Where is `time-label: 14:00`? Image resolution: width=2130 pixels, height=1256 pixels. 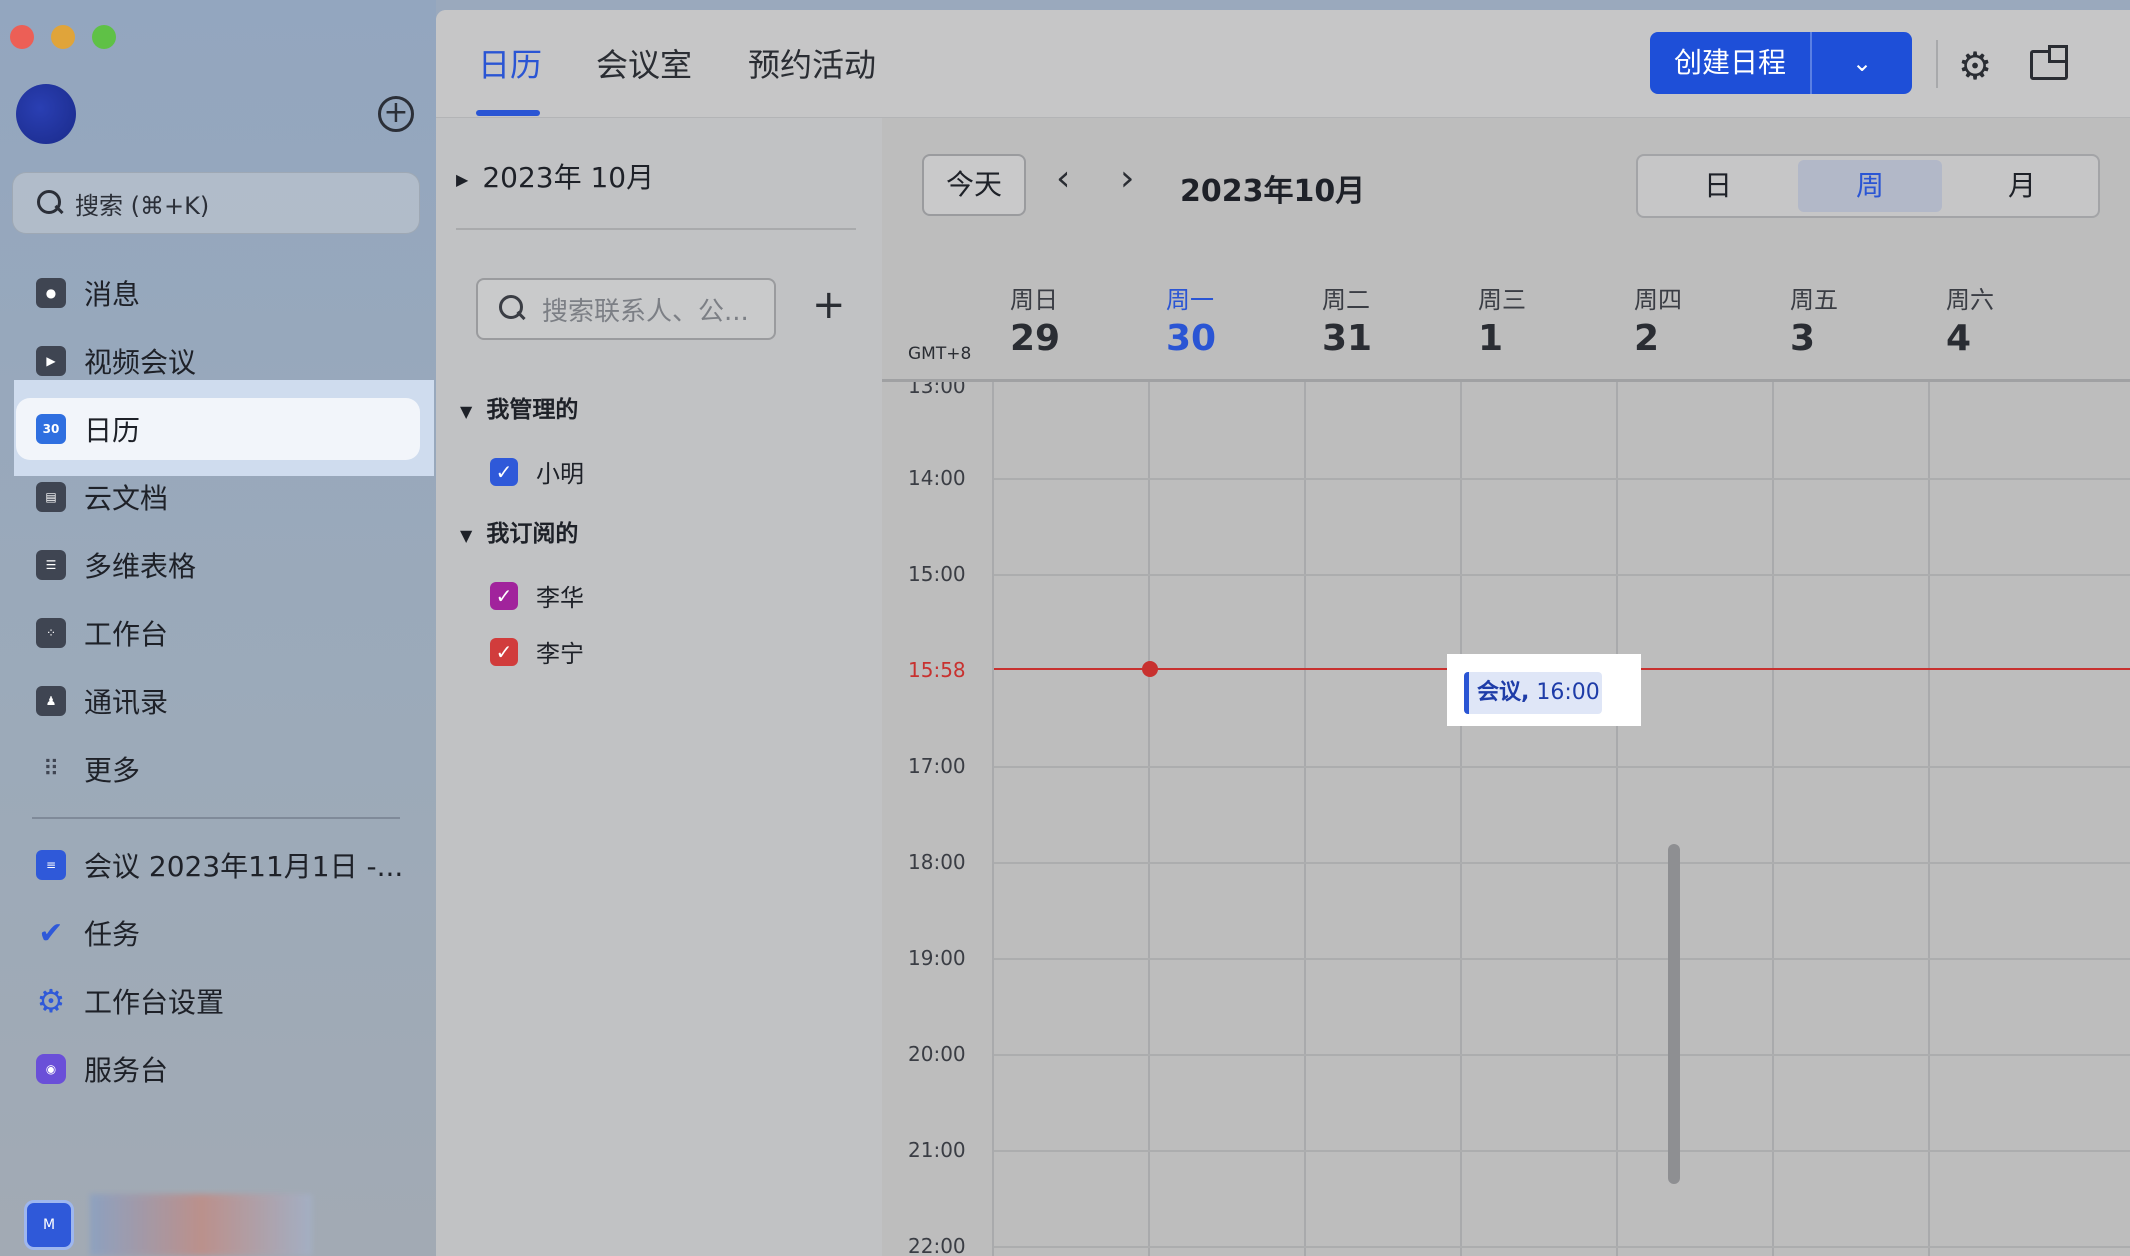
time-label: 14:00 is located at coordinates (937, 478).